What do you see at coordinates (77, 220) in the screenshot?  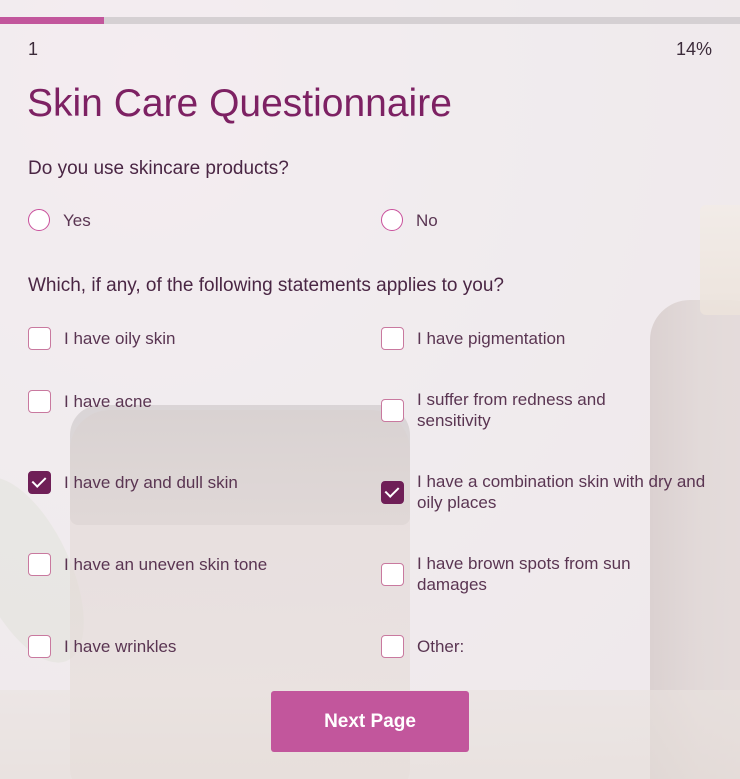 I see `radio-label: Yes` at bounding box center [77, 220].